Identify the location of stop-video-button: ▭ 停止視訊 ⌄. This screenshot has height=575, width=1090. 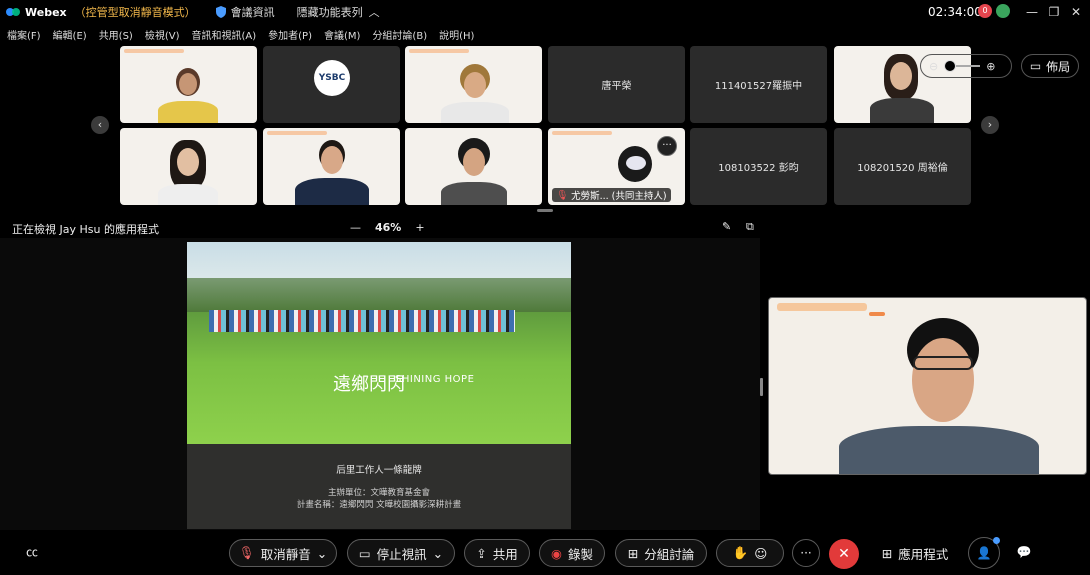
(401, 553).